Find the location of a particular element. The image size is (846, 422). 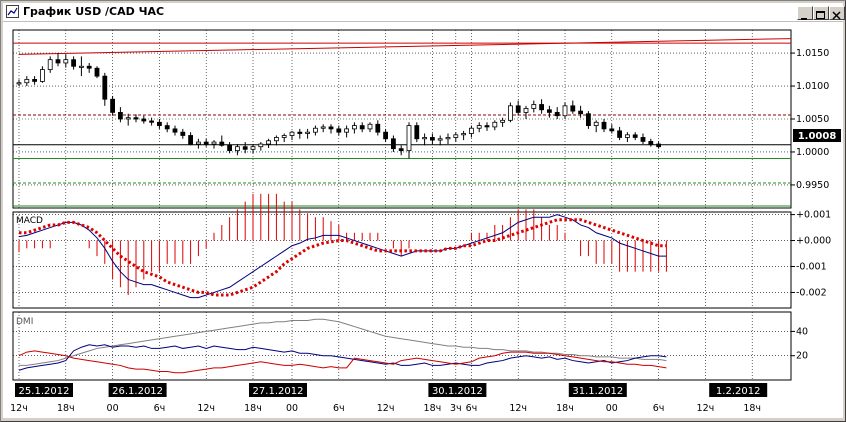

maximize-button is located at coordinates (821, 13).